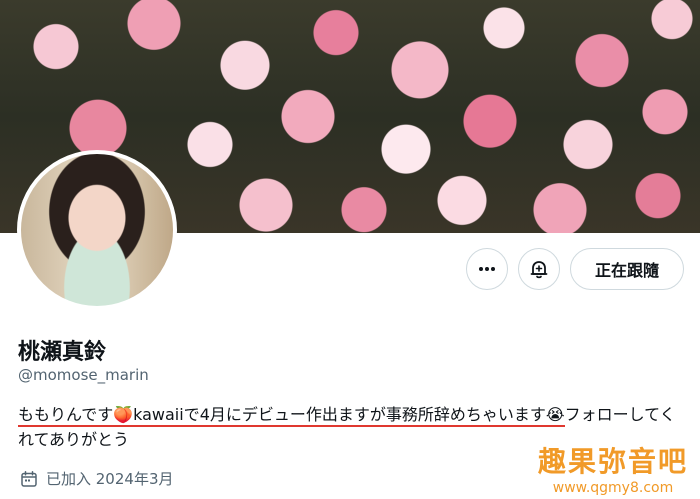 This screenshot has width=700, height=499. I want to click on profile-avatar, so click(97, 230).